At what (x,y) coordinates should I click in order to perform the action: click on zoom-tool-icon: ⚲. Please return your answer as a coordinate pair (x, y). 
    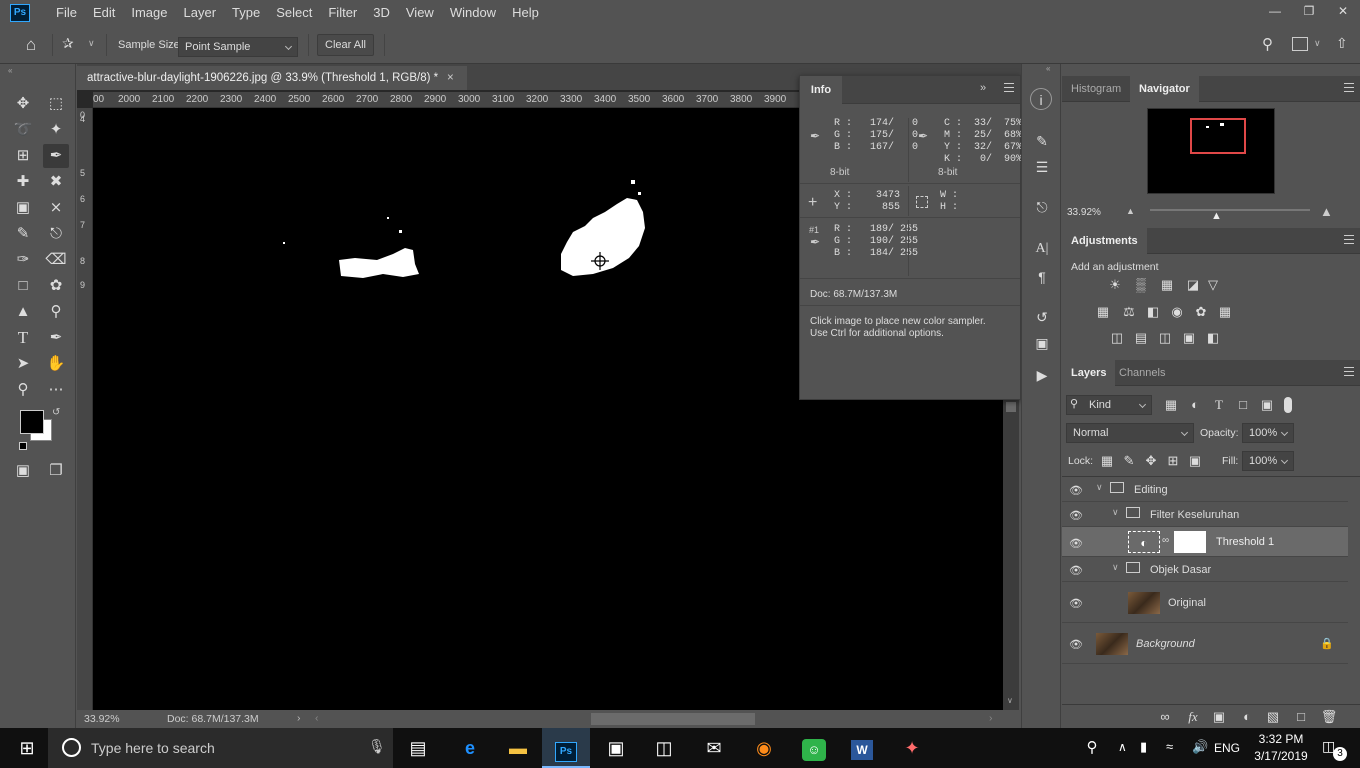
    Looking at the image, I should click on (23, 390).